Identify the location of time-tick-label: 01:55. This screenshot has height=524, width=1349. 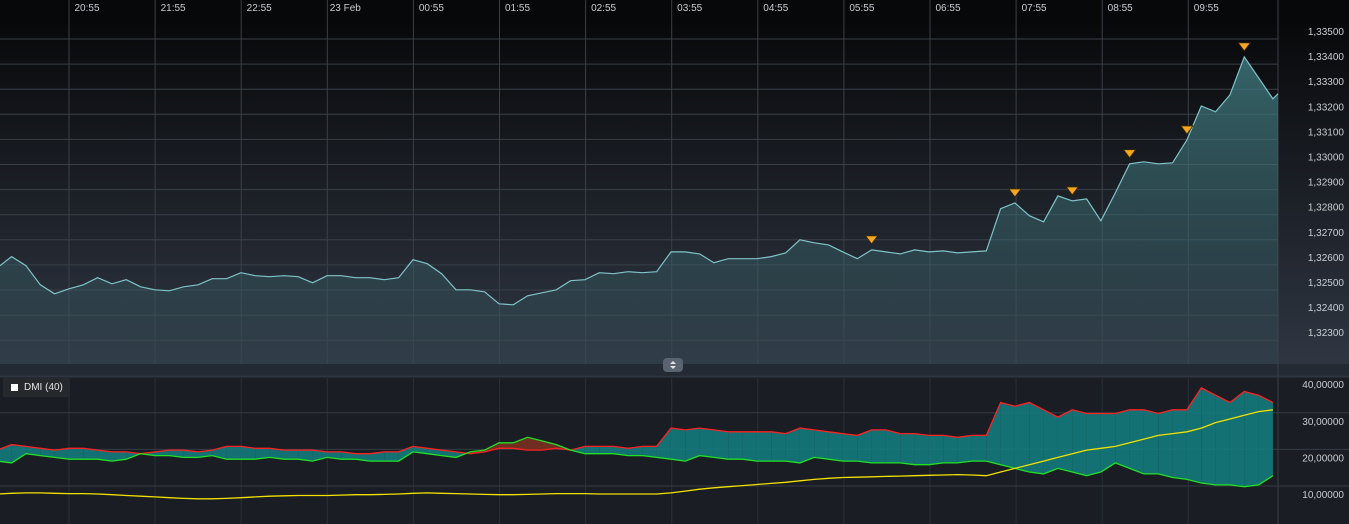
(517, 8).